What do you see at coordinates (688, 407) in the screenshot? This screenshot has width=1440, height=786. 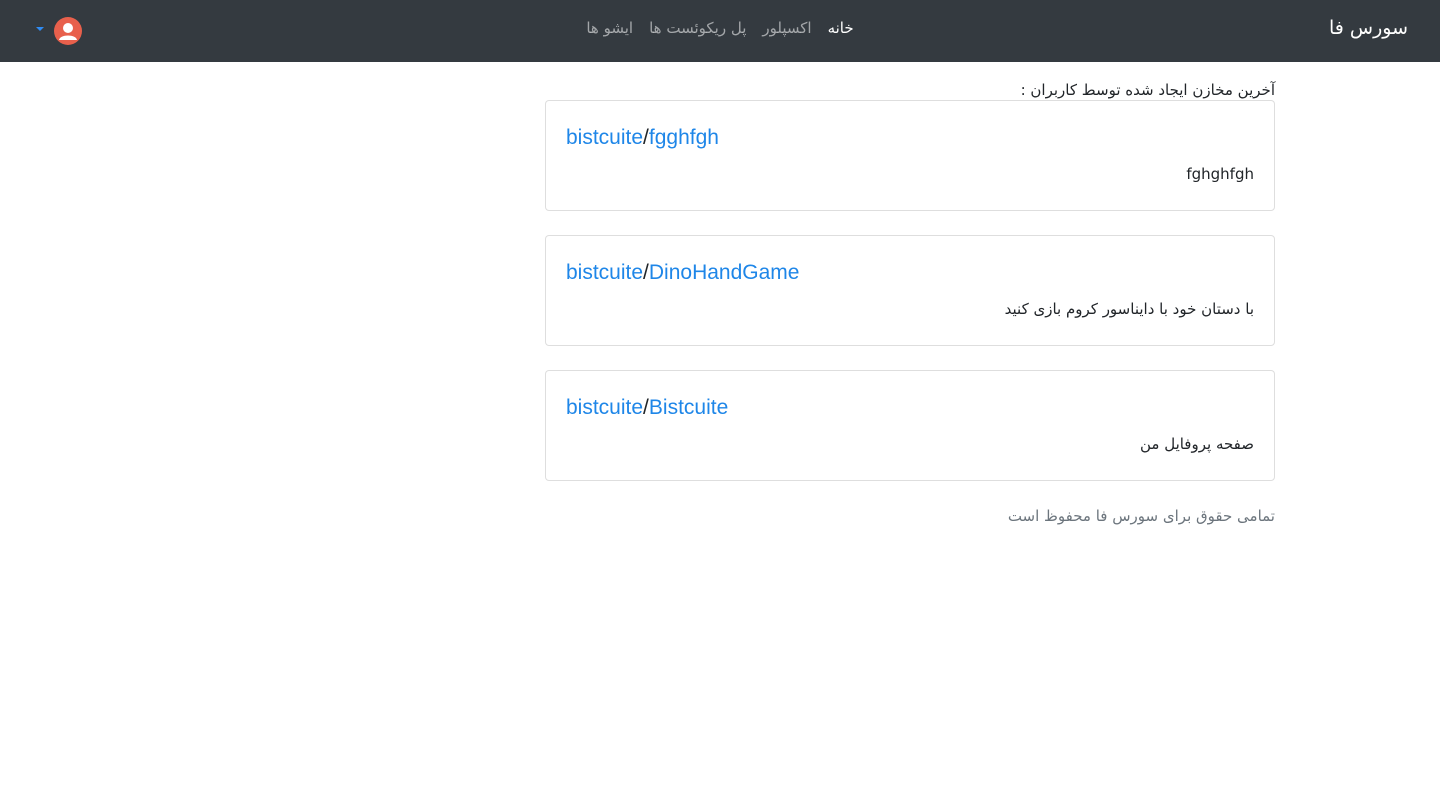 I see `repo-name-link: Bistcuite` at bounding box center [688, 407].